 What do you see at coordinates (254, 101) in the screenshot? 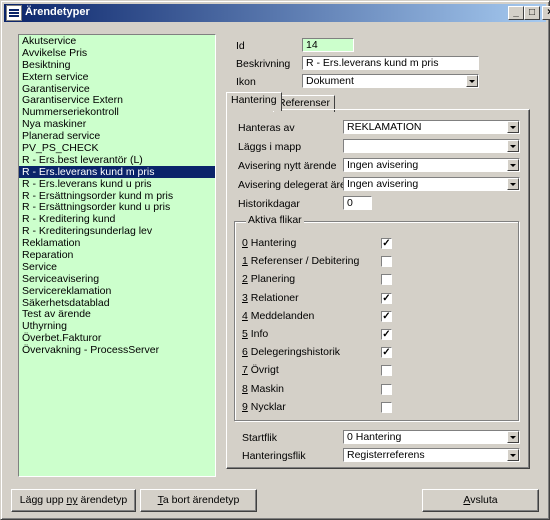
I see `tab-hantering: Hantering` at bounding box center [254, 101].